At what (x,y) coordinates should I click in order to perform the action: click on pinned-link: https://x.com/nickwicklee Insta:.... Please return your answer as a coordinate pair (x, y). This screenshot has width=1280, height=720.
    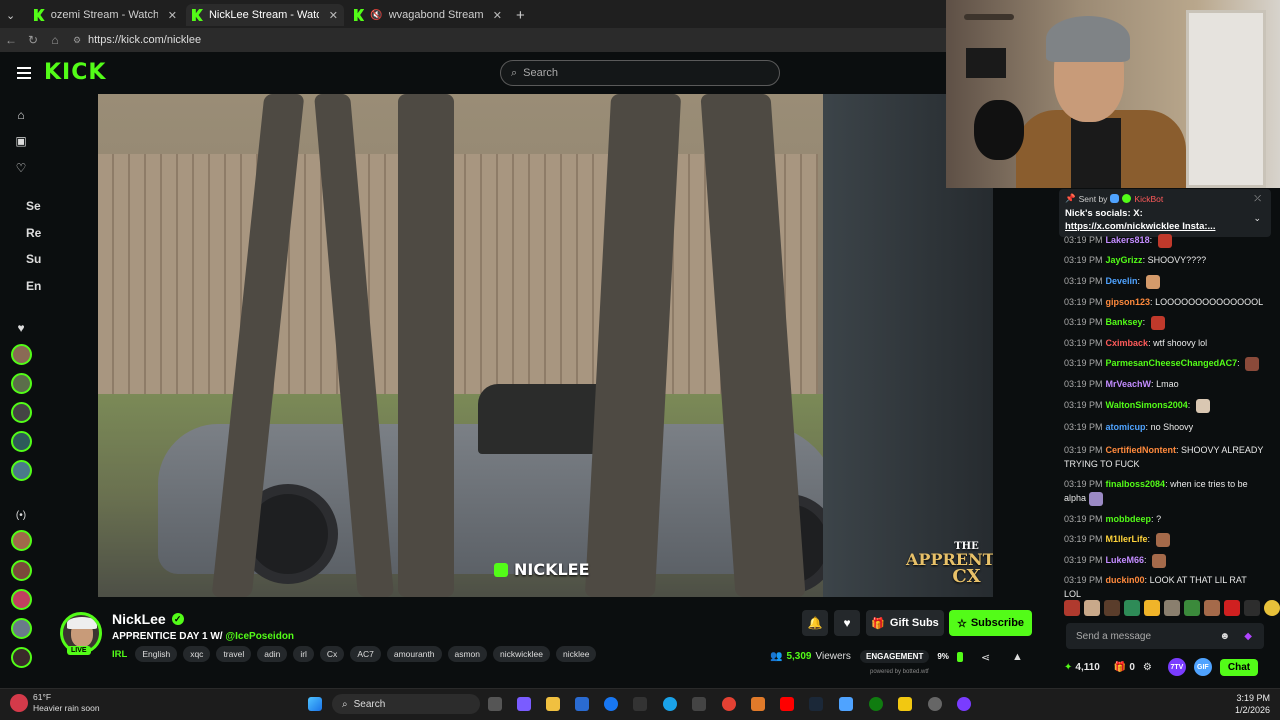
    Looking at the image, I should click on (1165, 226).